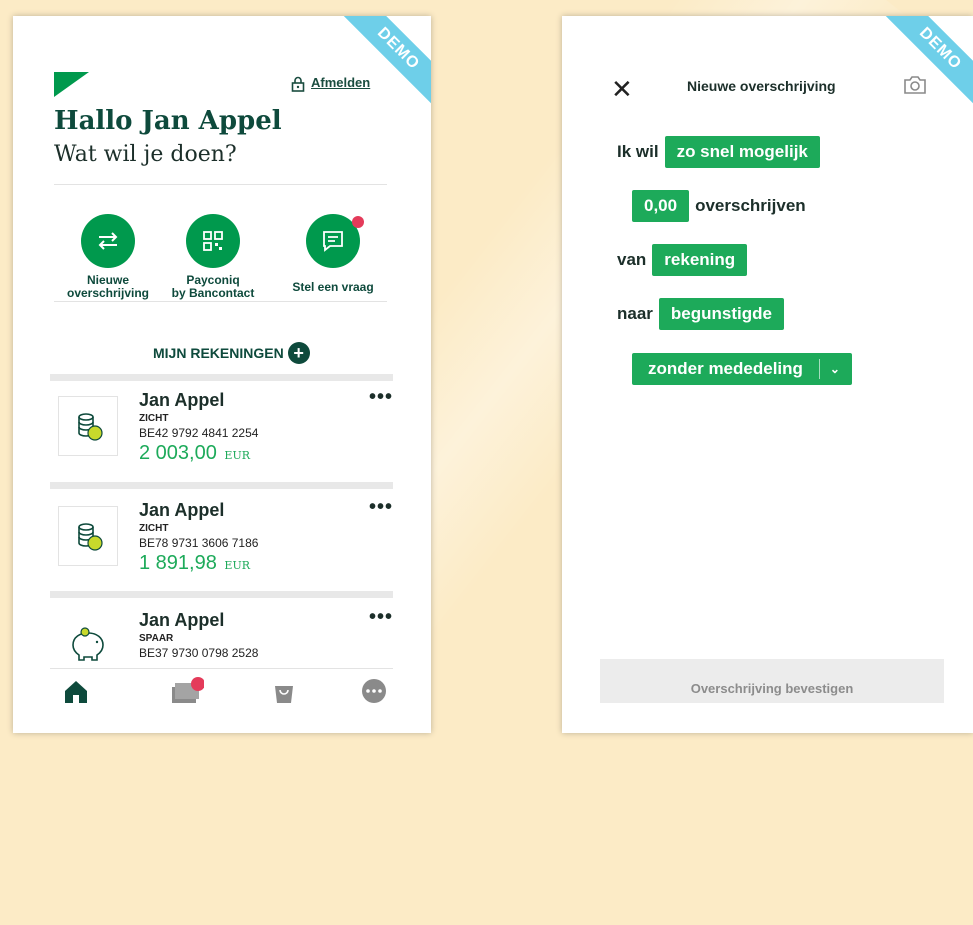 This screenshot has width=973, height=925. I want to click on message-select: zonder mededeling ⌄, so click(742, 369).